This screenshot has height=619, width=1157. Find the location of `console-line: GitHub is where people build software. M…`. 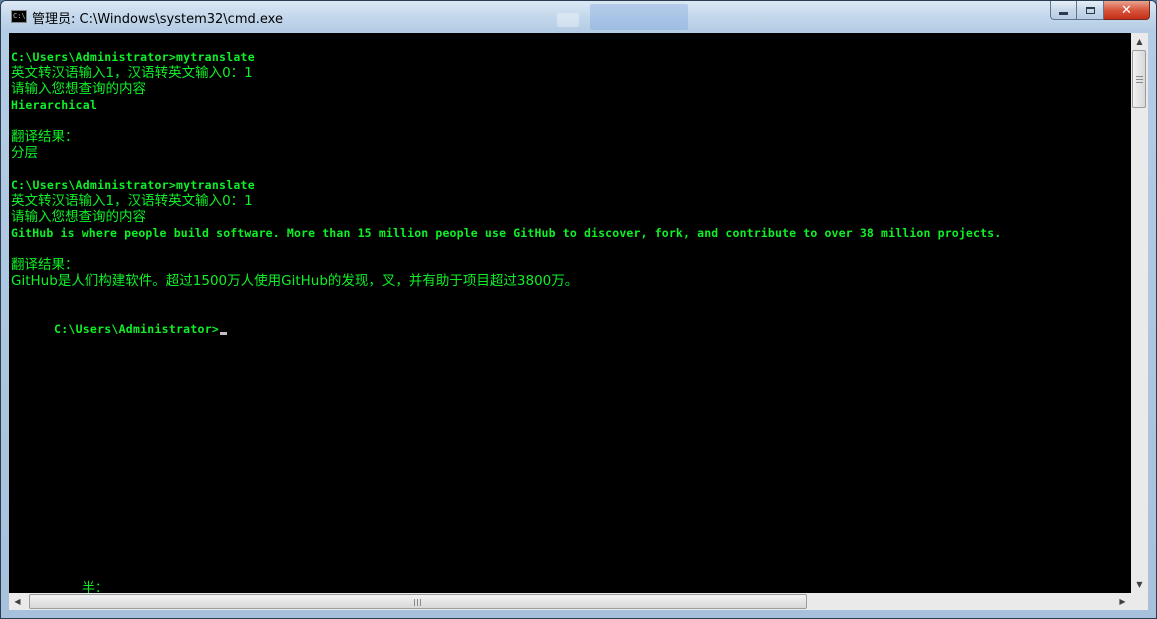

console-line: GitHub is where people build software. M… is located at coordinates (506, 233).